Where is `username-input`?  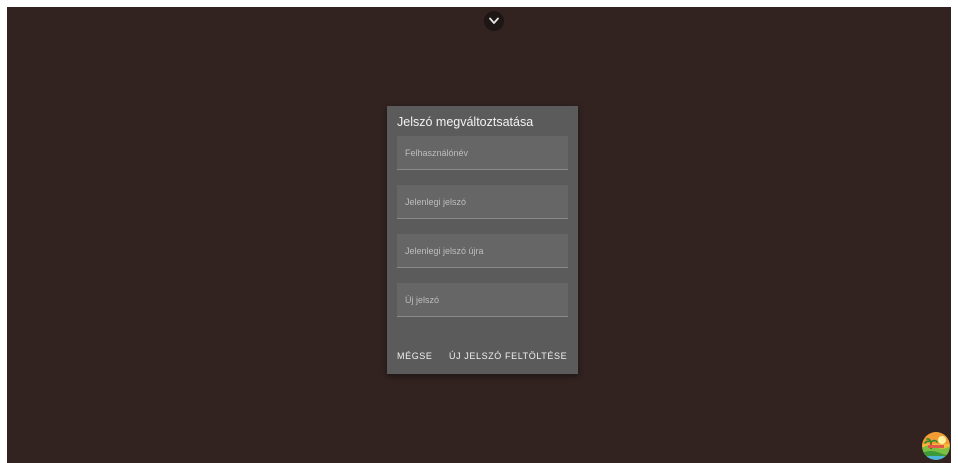
username-input is located at coordinates (482, 152).